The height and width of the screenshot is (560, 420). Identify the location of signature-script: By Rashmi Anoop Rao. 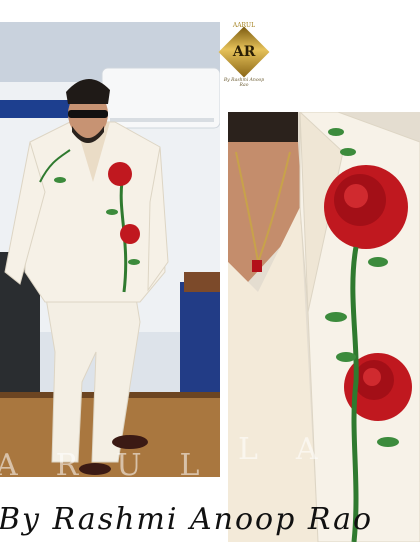
(186, 519).